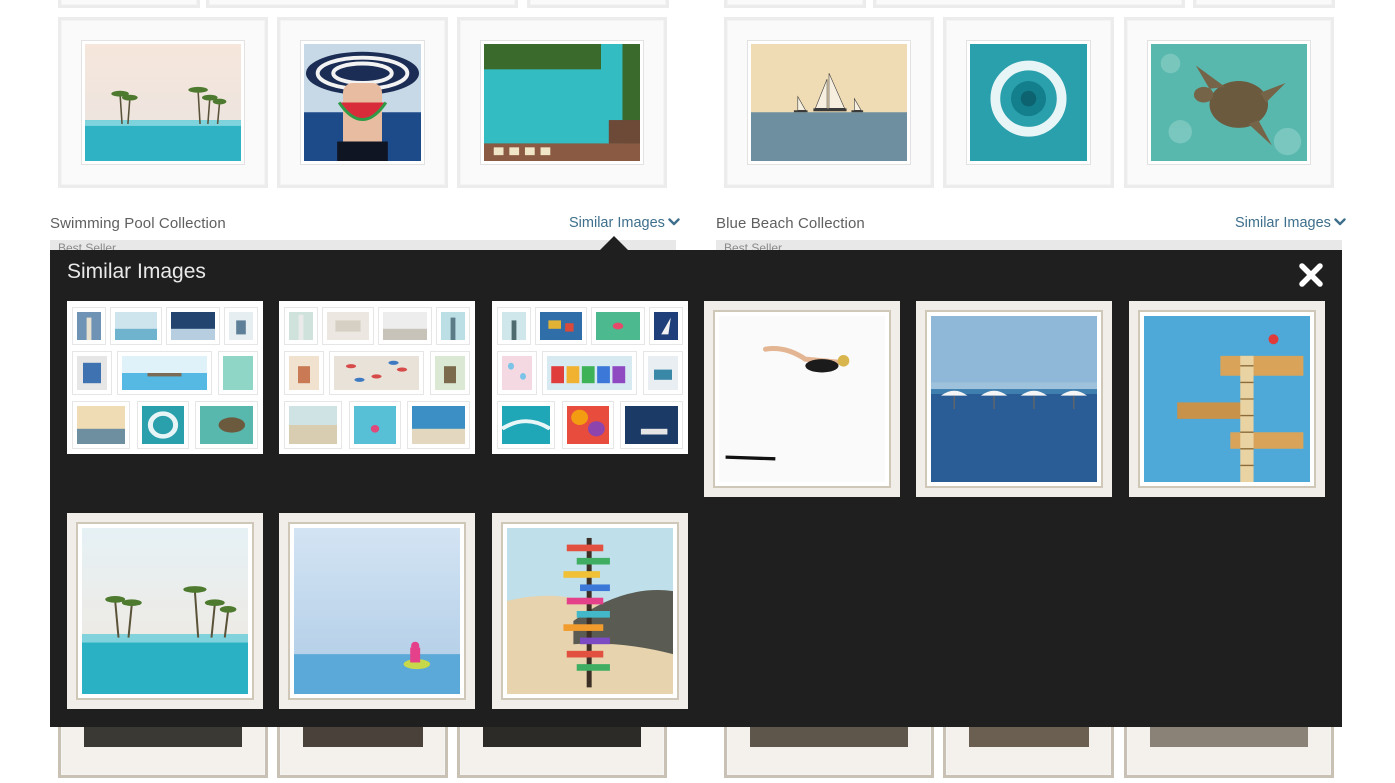 This screenshot has height=783, width=1395. Describe the element at coordinates (136, 271) in the screenshot. I see `popup-title: Similar Images` at that location.